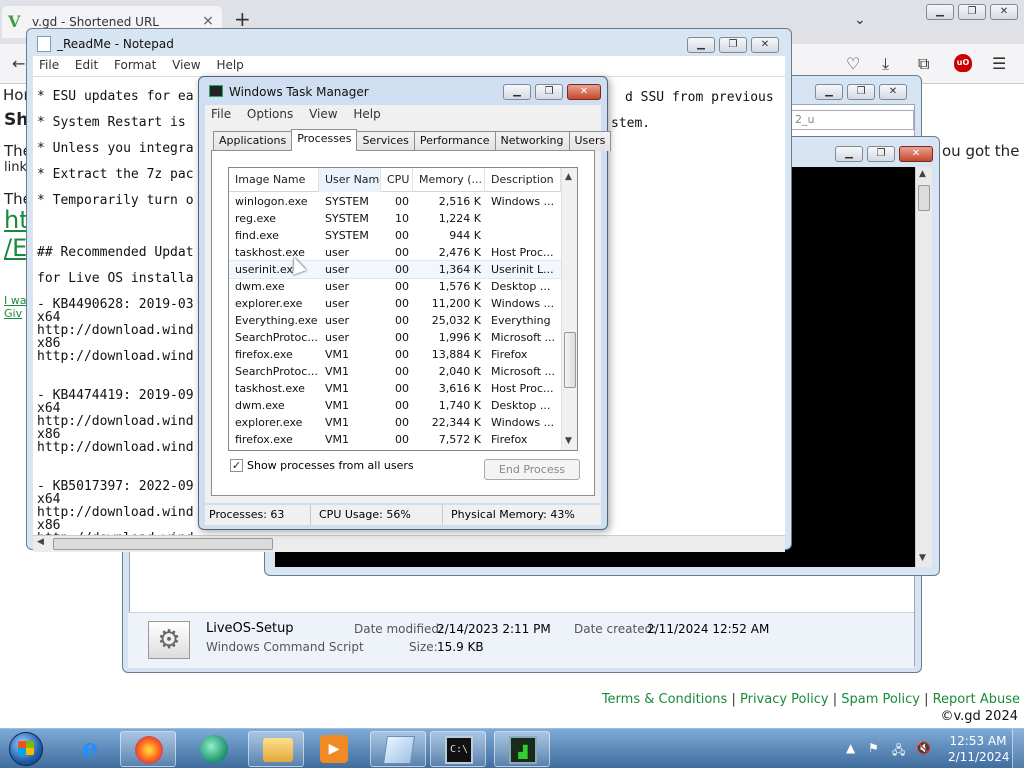  Describe the element at coordinates (898, 751) in the screenshot. I see `network-icon: 🖧` at that location.